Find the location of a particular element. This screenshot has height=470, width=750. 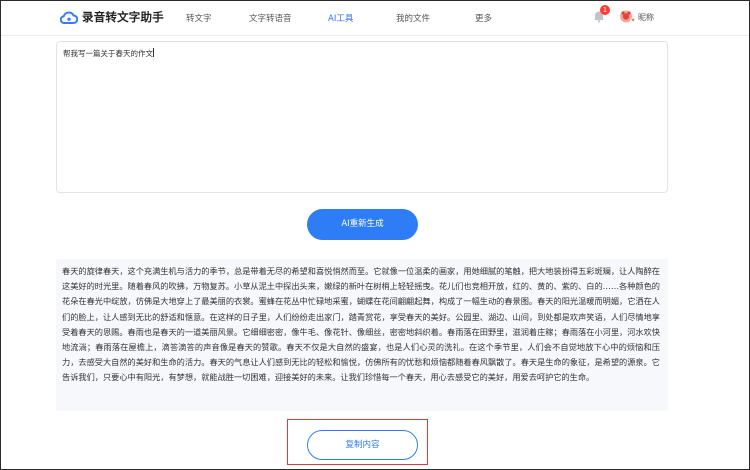

app-name: 录音转文字助手 is located at coordinates (123, 17).